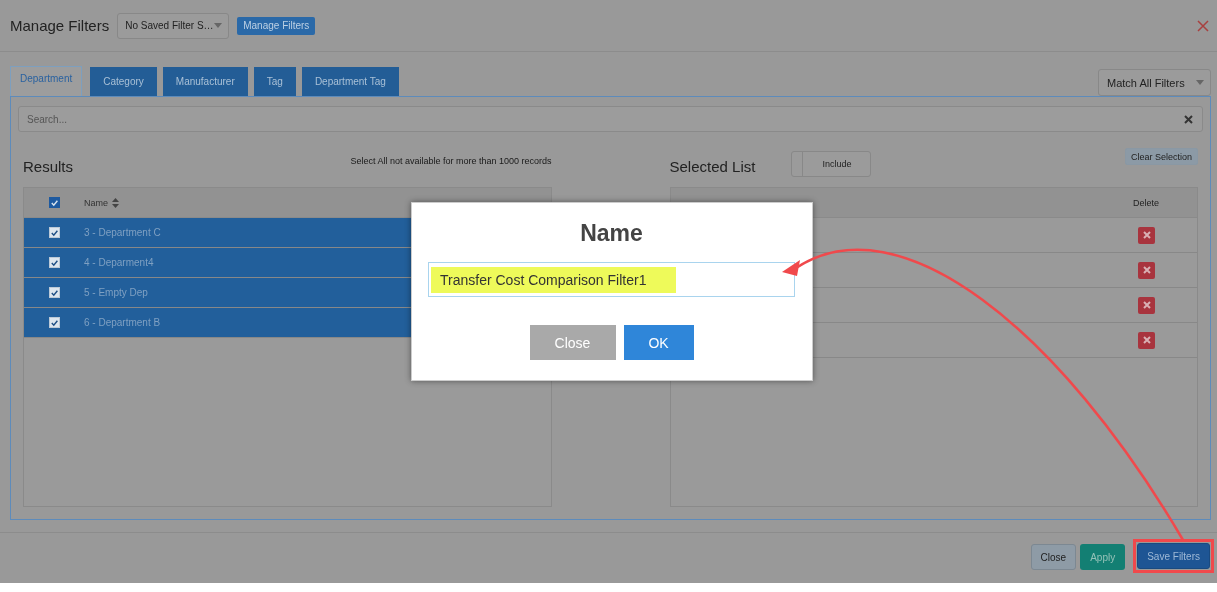 The height and width of the screenshot is (592, 1217). Describe the element at coordinates (611, 279) in the screenshot. I see `name-field: Transfer Cost Comparison Filter1` at that location.